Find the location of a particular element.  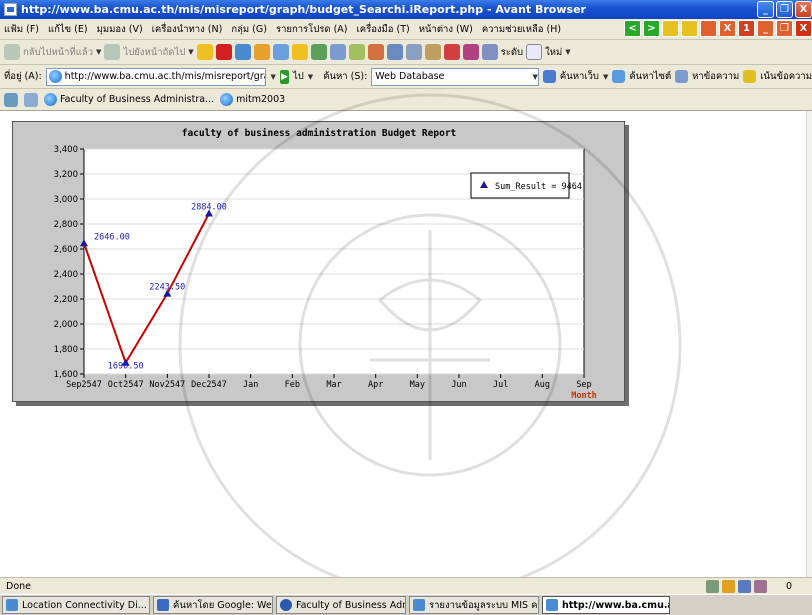

y-tick-label: 2,400 is located at coordinates (66, 275).